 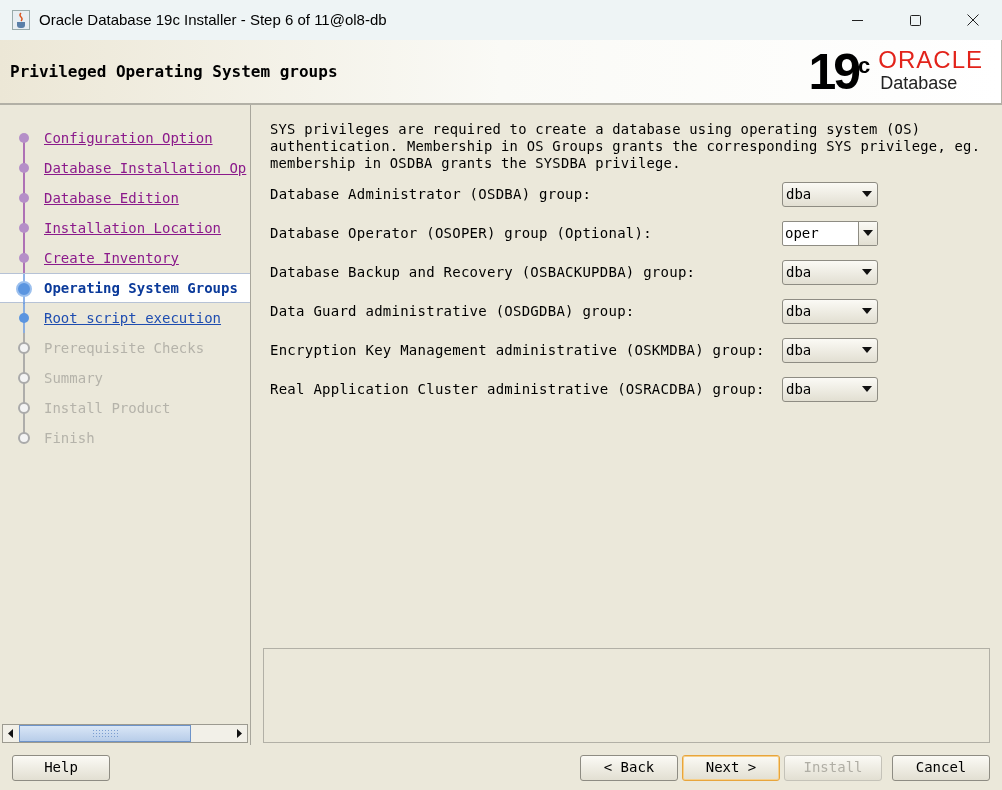 I want to click on help-button: Help, so click(x=61, y=767).